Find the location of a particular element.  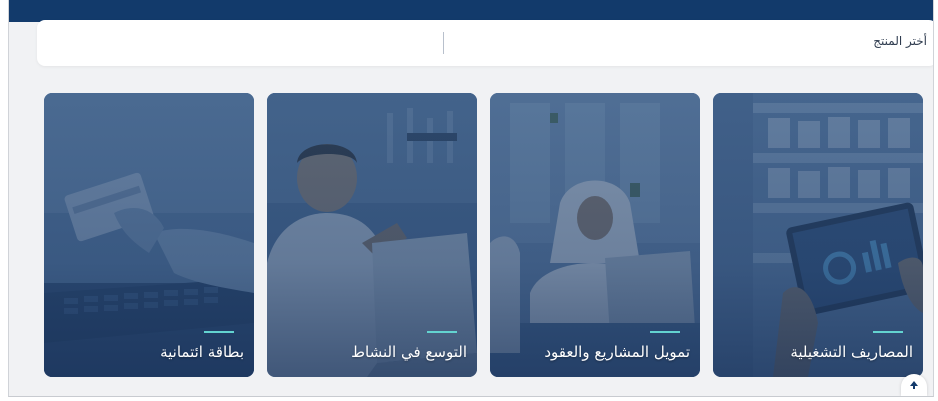

product-selector-label: أختر المنتج is located at coordinates (900, 41).